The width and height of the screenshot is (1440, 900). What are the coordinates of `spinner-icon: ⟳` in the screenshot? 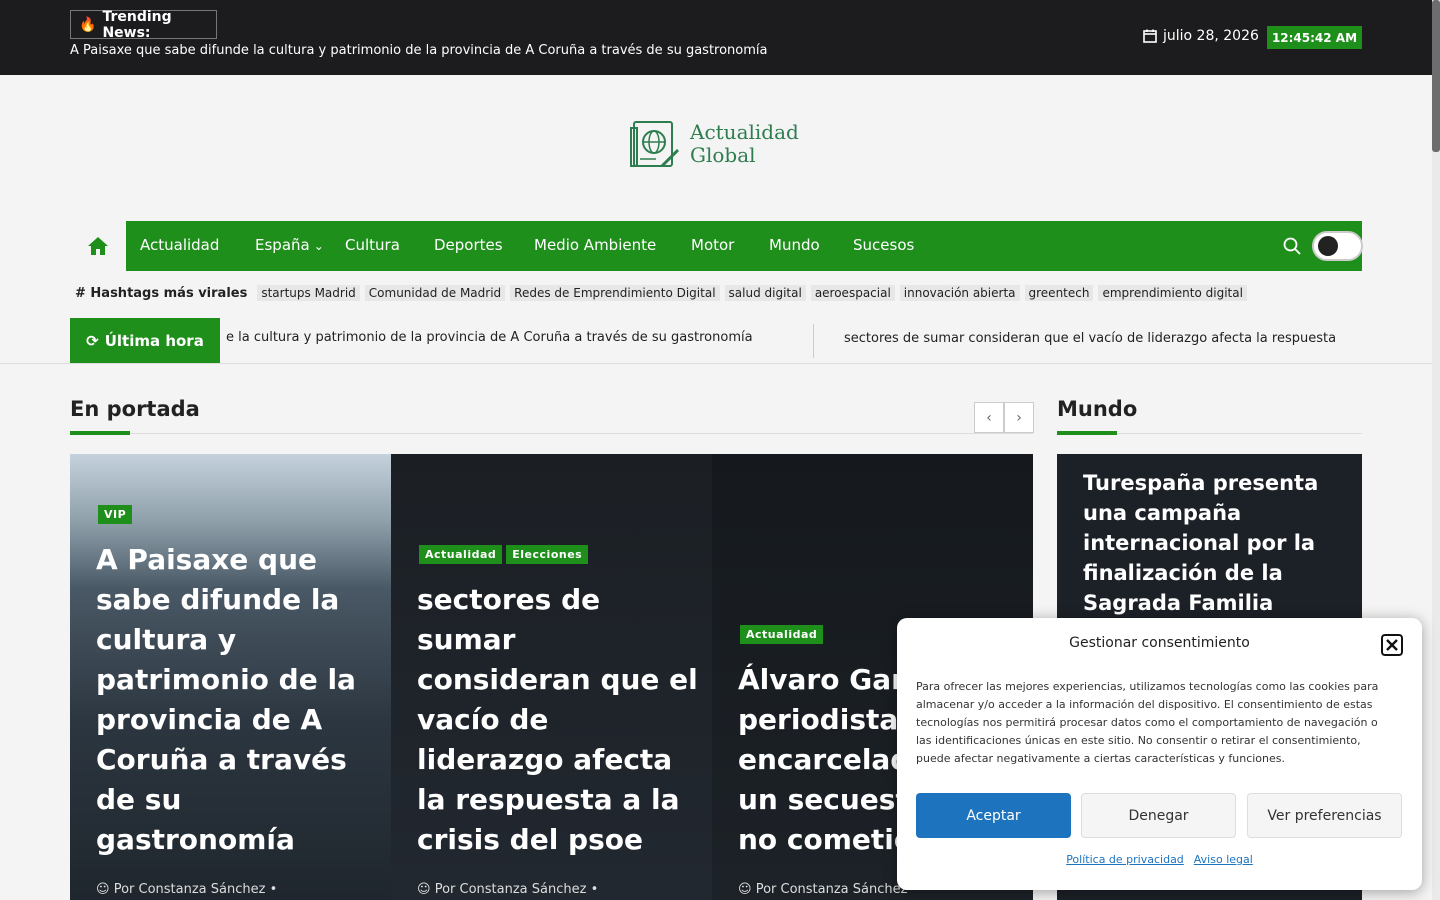 It's located at (92, 340).